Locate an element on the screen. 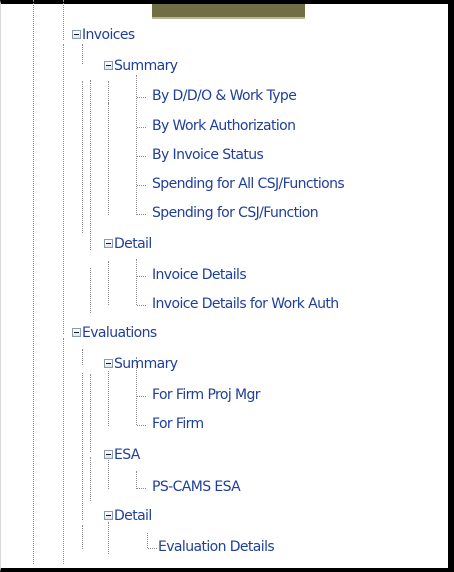 This screenshot has height=572, width=454. tree-node-label: Evaluations is located at coordinates (119, 333).